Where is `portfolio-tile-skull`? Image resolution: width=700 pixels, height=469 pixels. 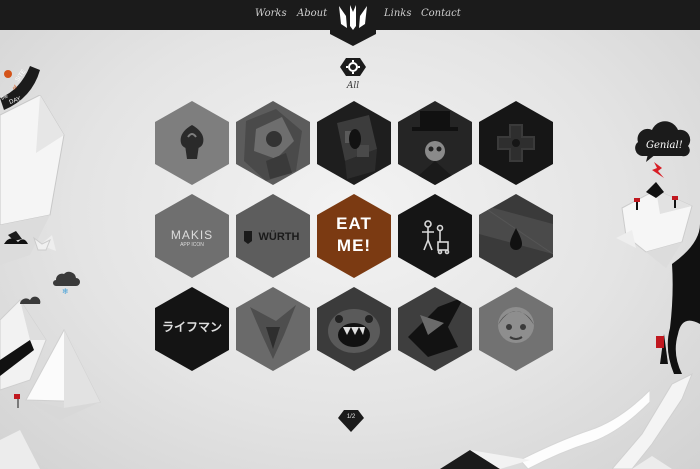
portfolio-tile-skull is located at coordinates (435, 143).